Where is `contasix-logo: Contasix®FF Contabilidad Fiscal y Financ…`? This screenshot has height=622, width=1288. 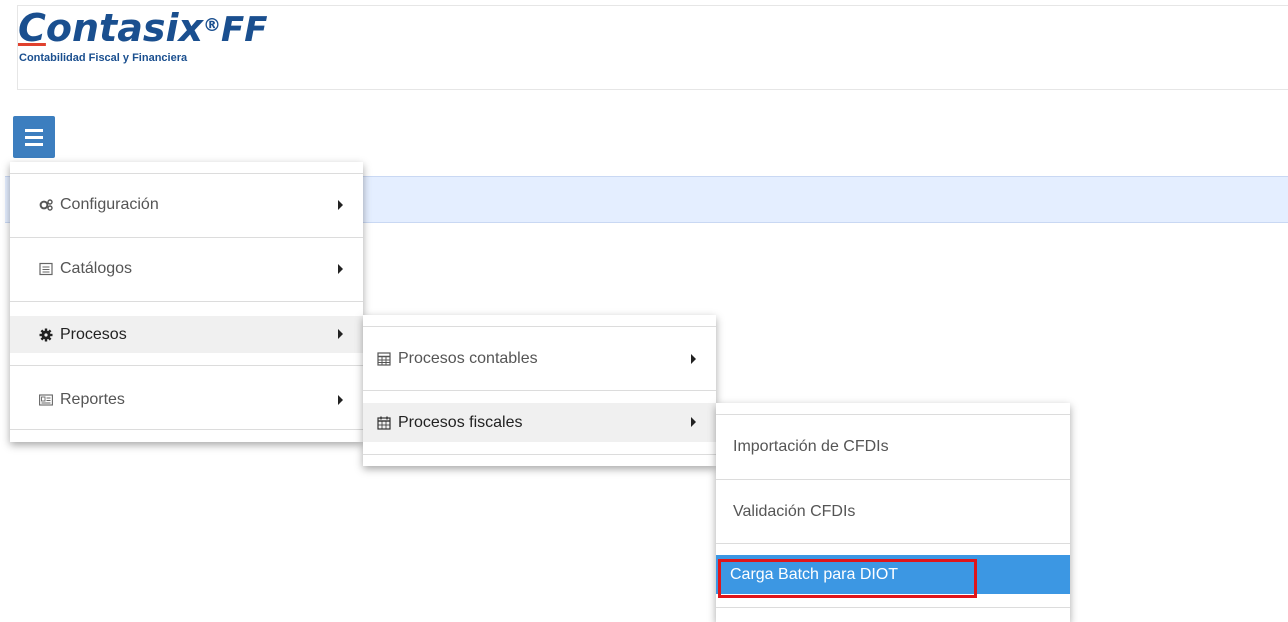
contasix-logo: Contasix®FF Contabilidad Fiscal y Financ… is located at coordinates (168, 41).